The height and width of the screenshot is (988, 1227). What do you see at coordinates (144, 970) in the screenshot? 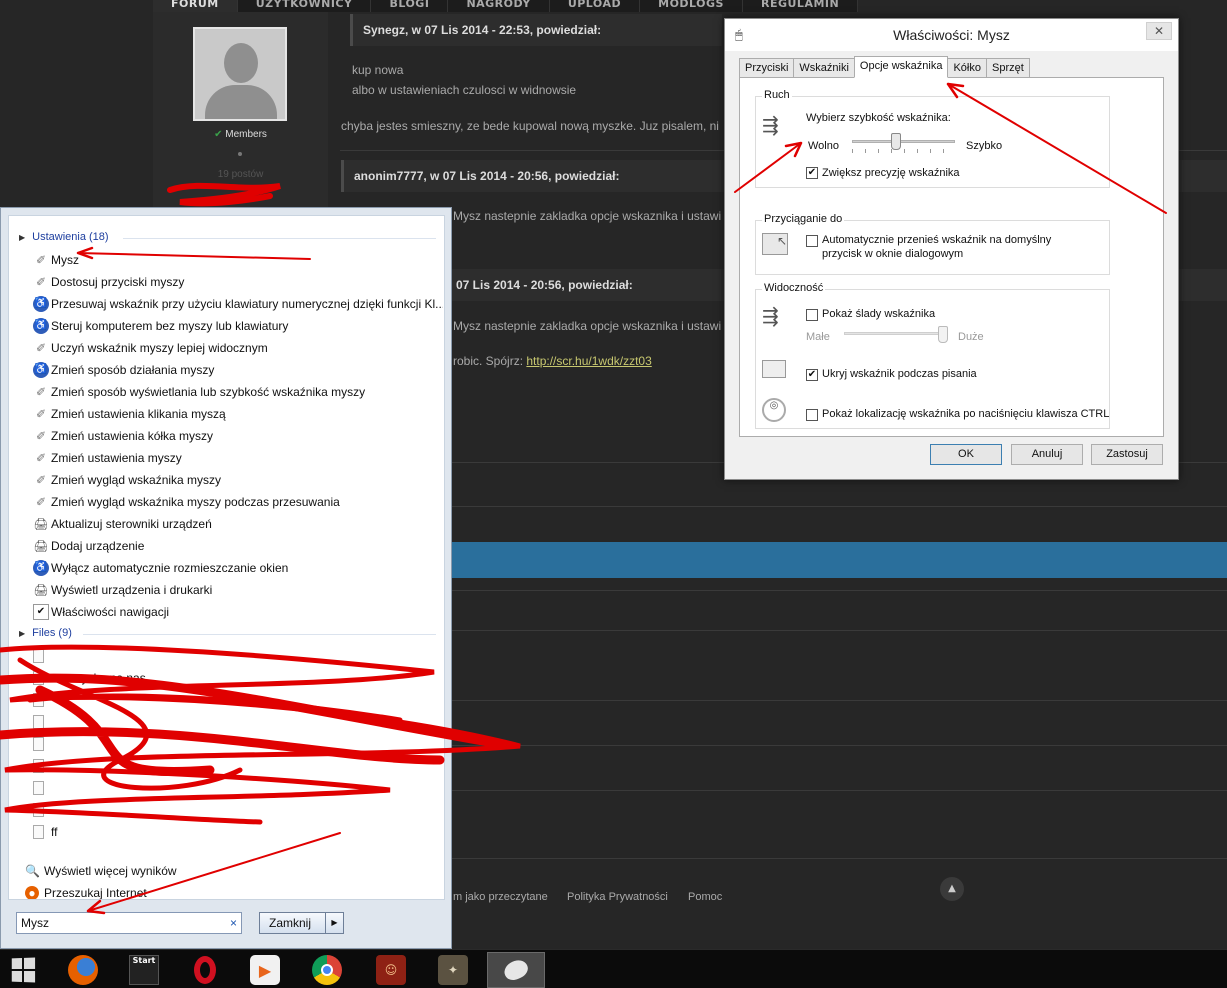
I see `taskbar-start-app: Start` at bounding box center [144, 970].